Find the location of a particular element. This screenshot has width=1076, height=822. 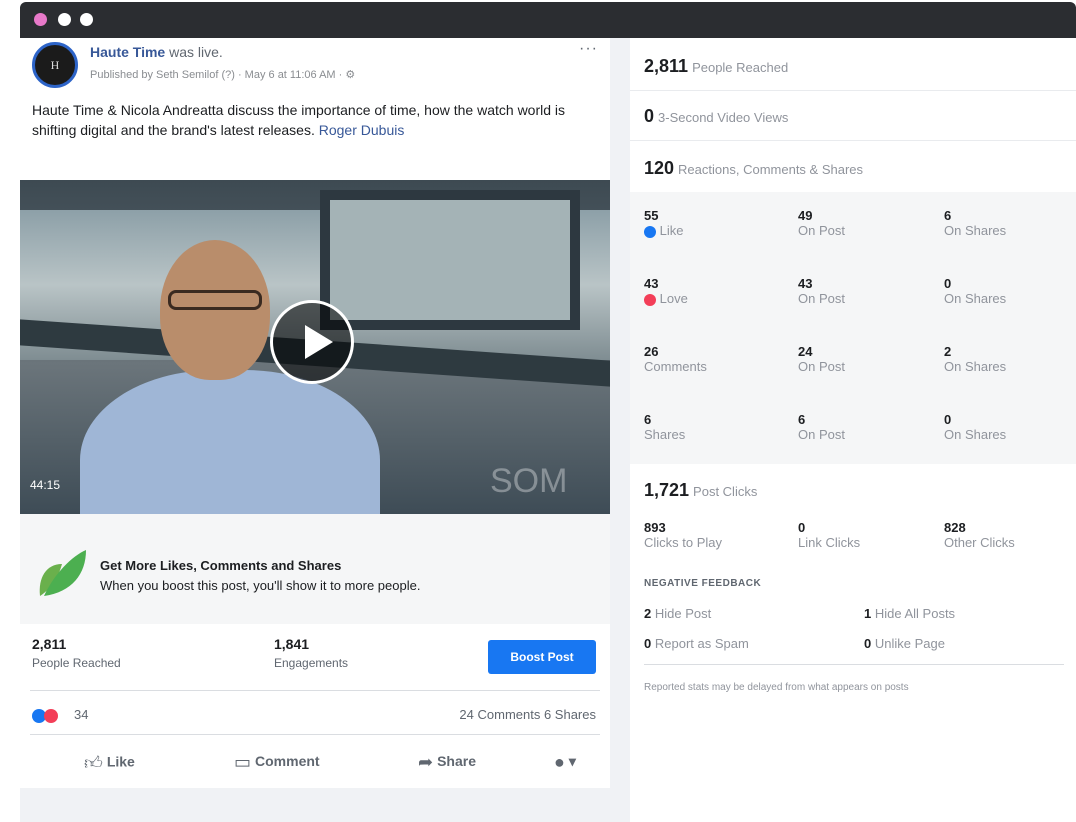

share-icon: ➦ is located at coordinates (426, 762).